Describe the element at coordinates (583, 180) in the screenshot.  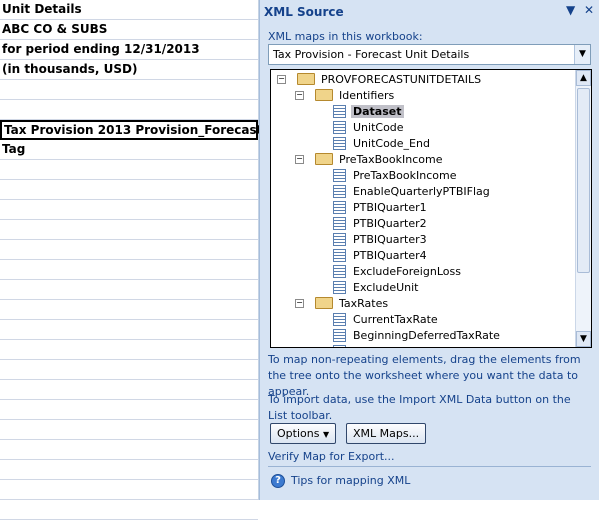
I see `scroll-thumb` at that location.